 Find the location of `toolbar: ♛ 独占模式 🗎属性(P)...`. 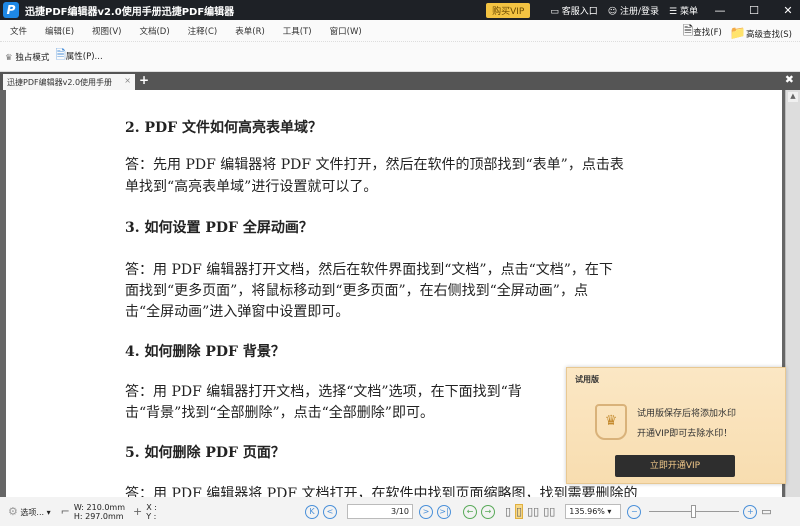

toolbar: ♛ 独占模式 🗎属性(P)... is located at coordinates (400, 57).